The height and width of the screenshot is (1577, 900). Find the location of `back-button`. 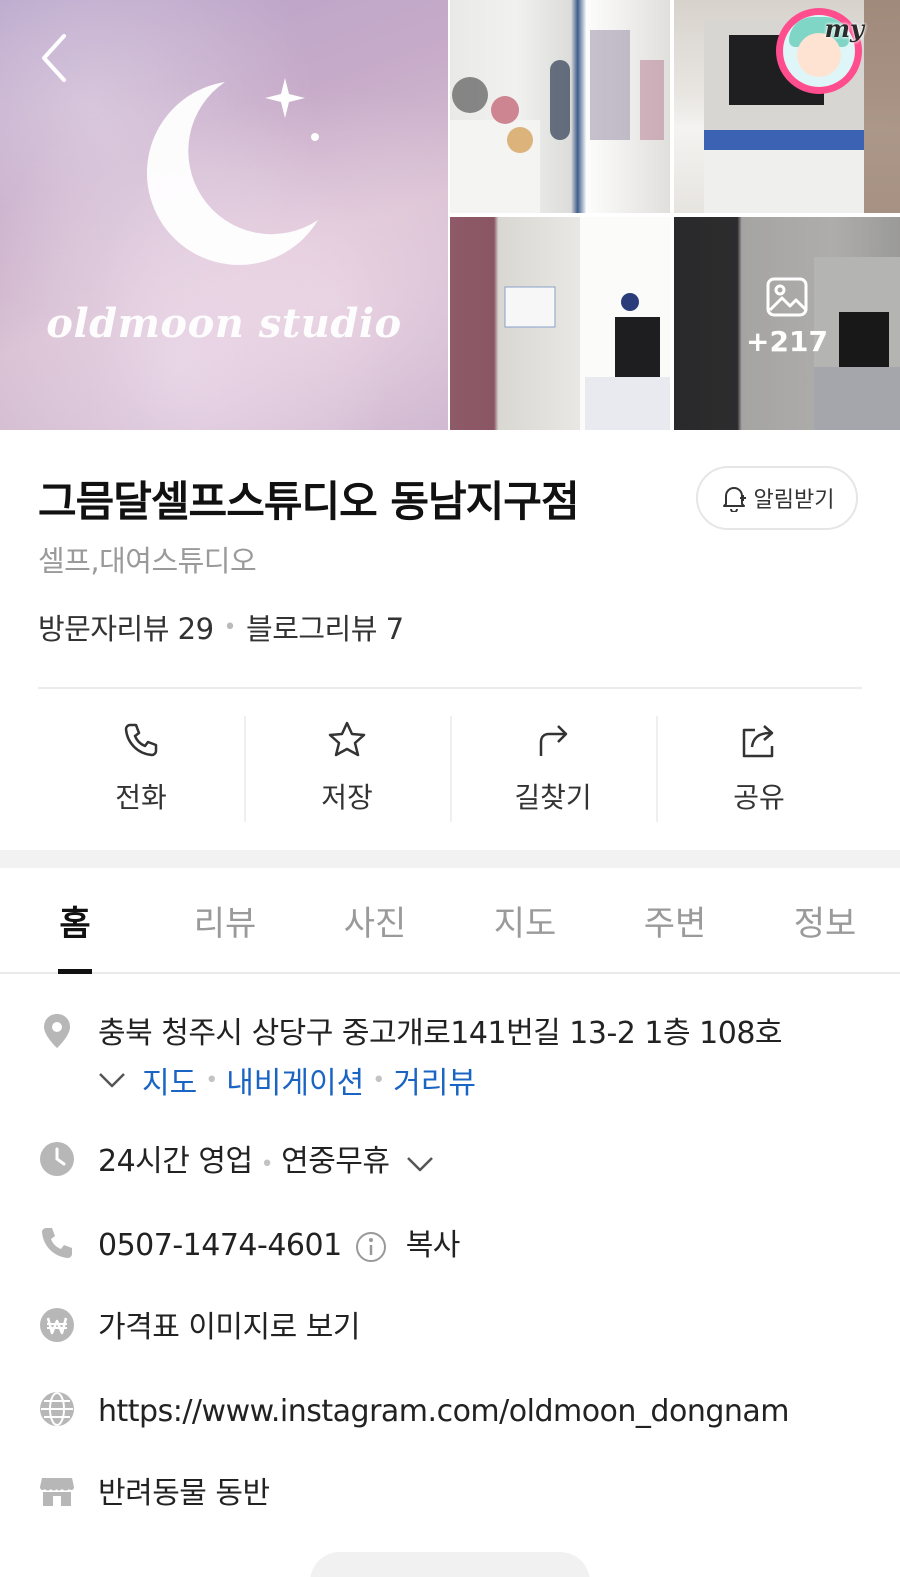

back-button is located at coordinates (54, 58).